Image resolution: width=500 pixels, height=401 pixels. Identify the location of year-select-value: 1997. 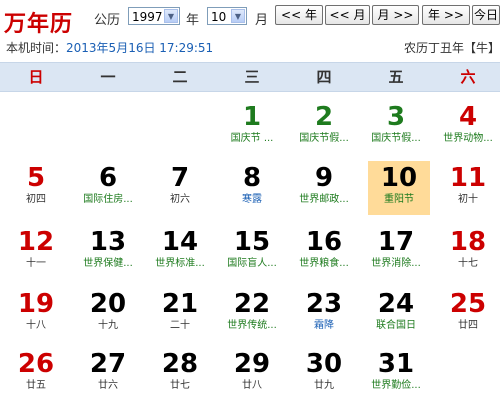
(147, 17).